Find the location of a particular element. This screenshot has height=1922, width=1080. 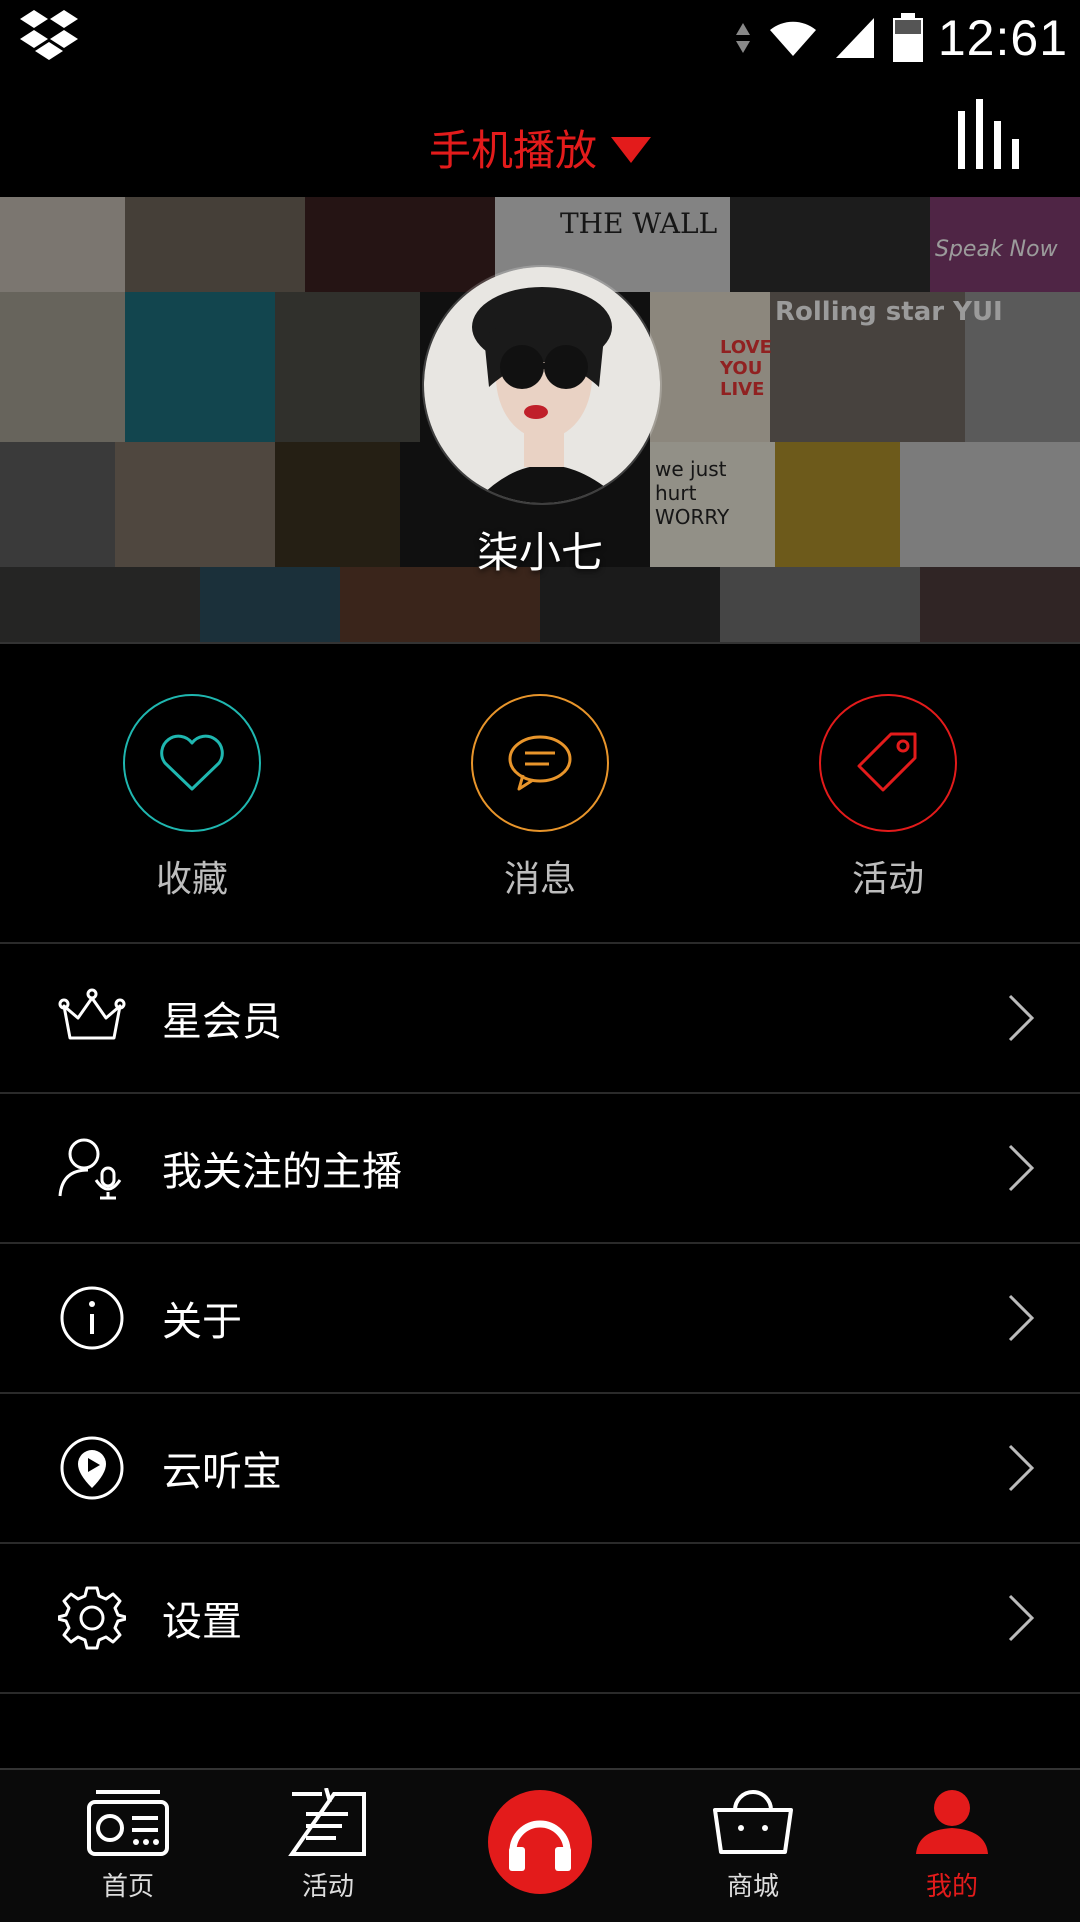

tab-home: 首页 is located at coordinates (128, 1845).